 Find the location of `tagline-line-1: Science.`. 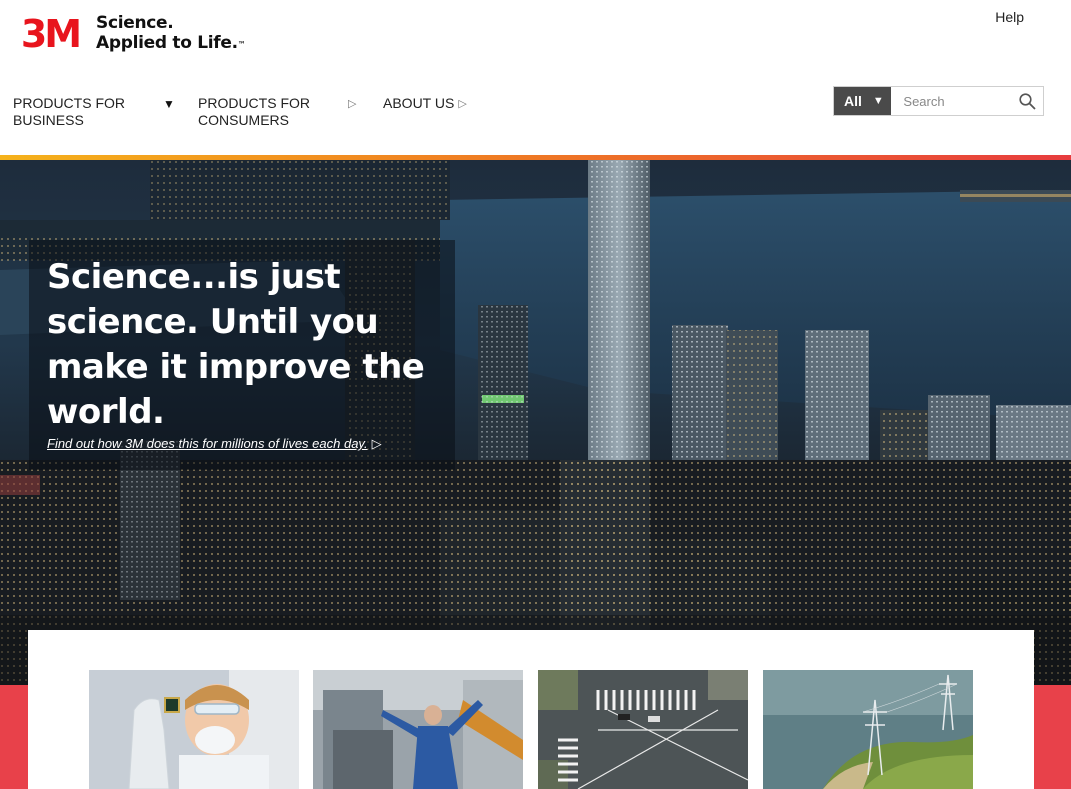

tagline-line-1: Science. is located at coordinates (135, 23).